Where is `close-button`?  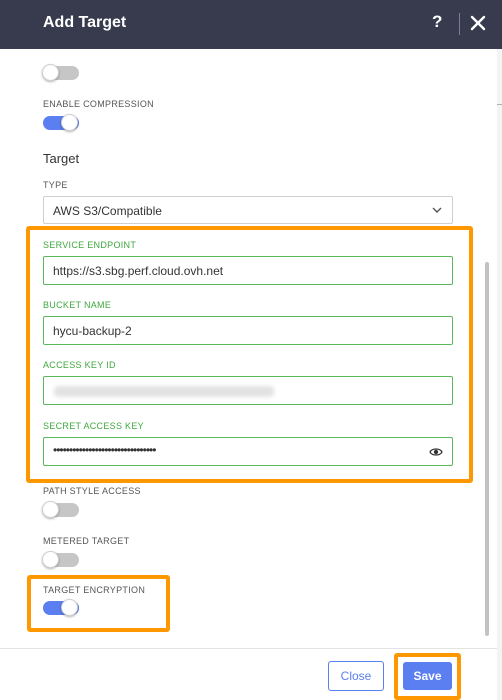
close-button is located at coordinates (478, 23).